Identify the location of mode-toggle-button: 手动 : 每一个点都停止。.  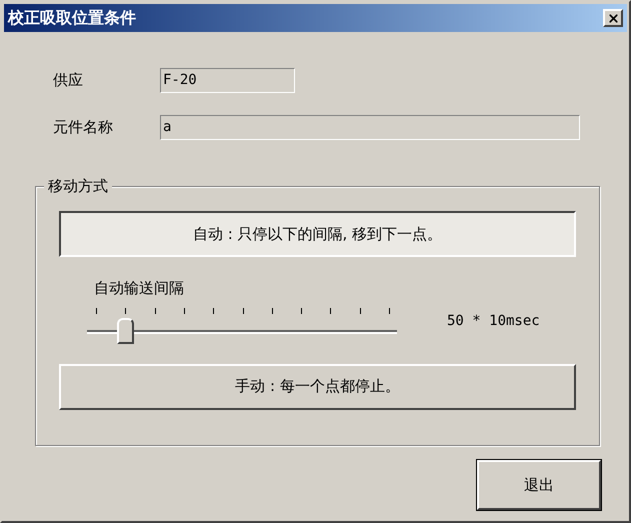
(317, 387).